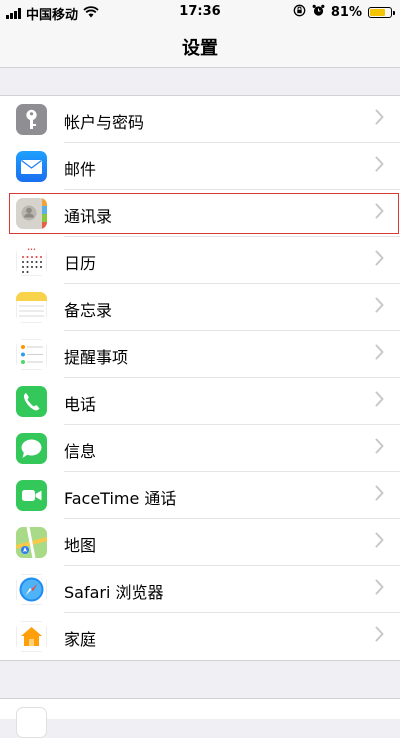 The image size is (400, 738). Describe the element at coordinates (80, 545) in the screenshot. I see `settings-row-label: 地图` at that location.